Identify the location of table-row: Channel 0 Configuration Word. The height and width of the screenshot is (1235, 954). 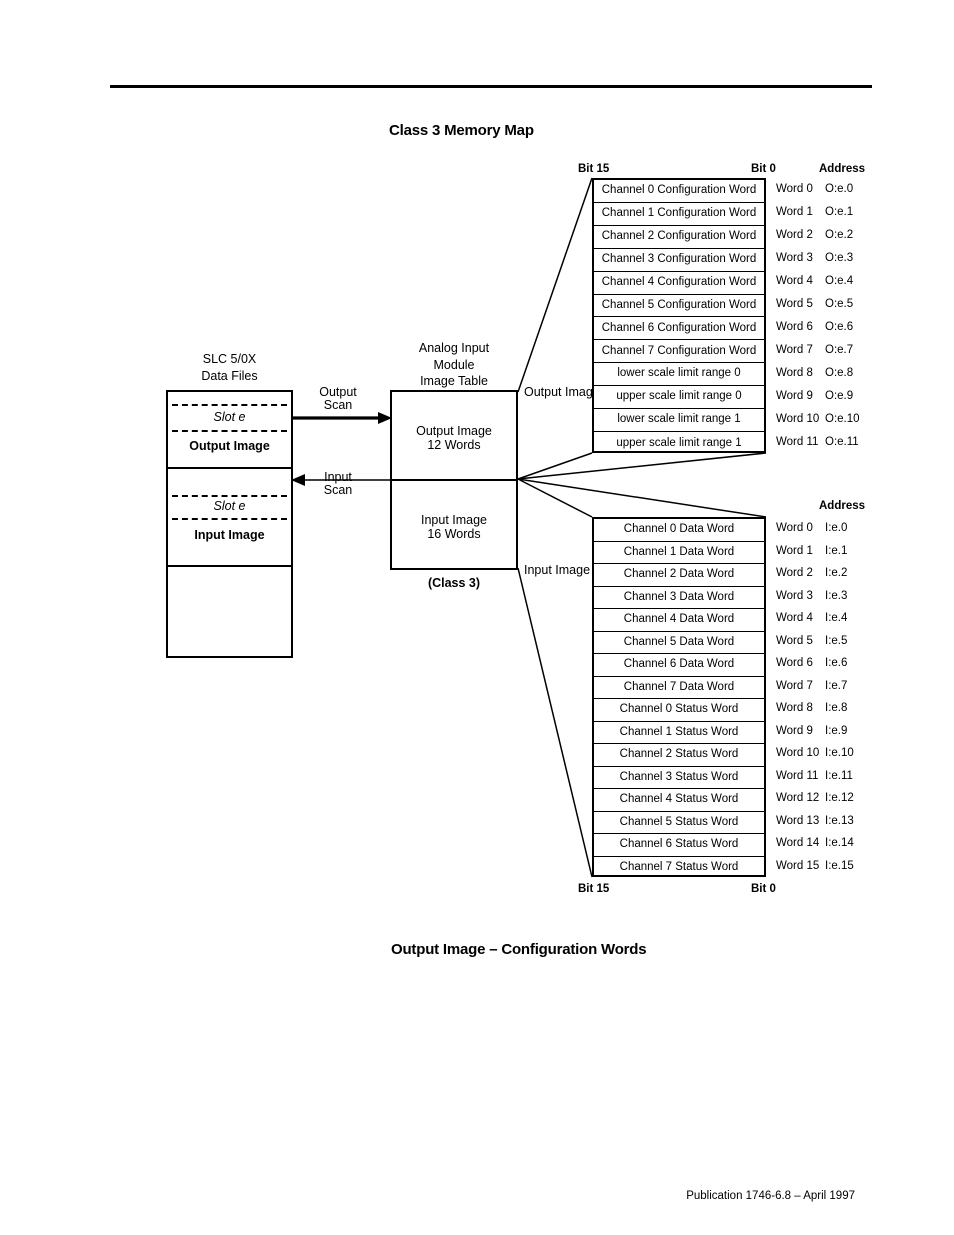
(679, 191).